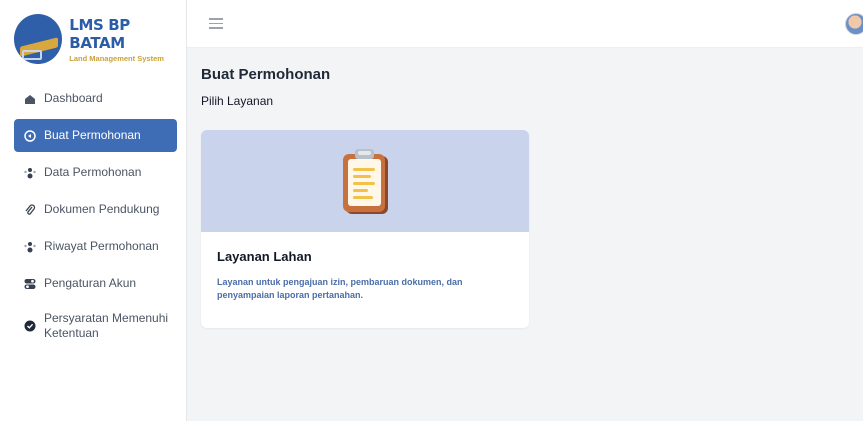 This screenshot has height=421, width=863. What do you see at coordinates (854, 24) in the screenshot?
I see `user-avatar` at bounding box center [854, 24].